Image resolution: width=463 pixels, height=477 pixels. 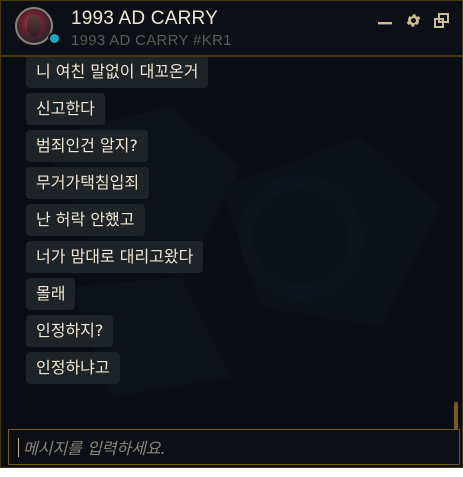 What do you see at coordinates (385, 23) in the screenshot?
I see `minimize-icon` at bounding box center [385, 23].